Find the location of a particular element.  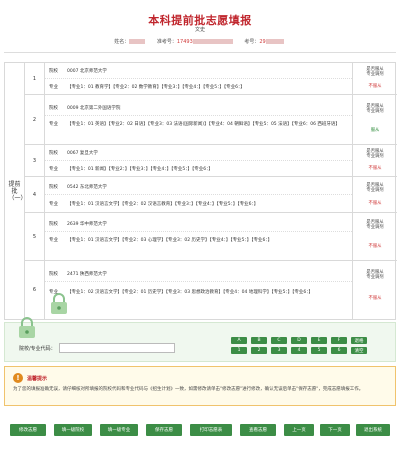

status-cell-2: 是否服从 专业调剂 服从 is located at coordinates (375, 120).